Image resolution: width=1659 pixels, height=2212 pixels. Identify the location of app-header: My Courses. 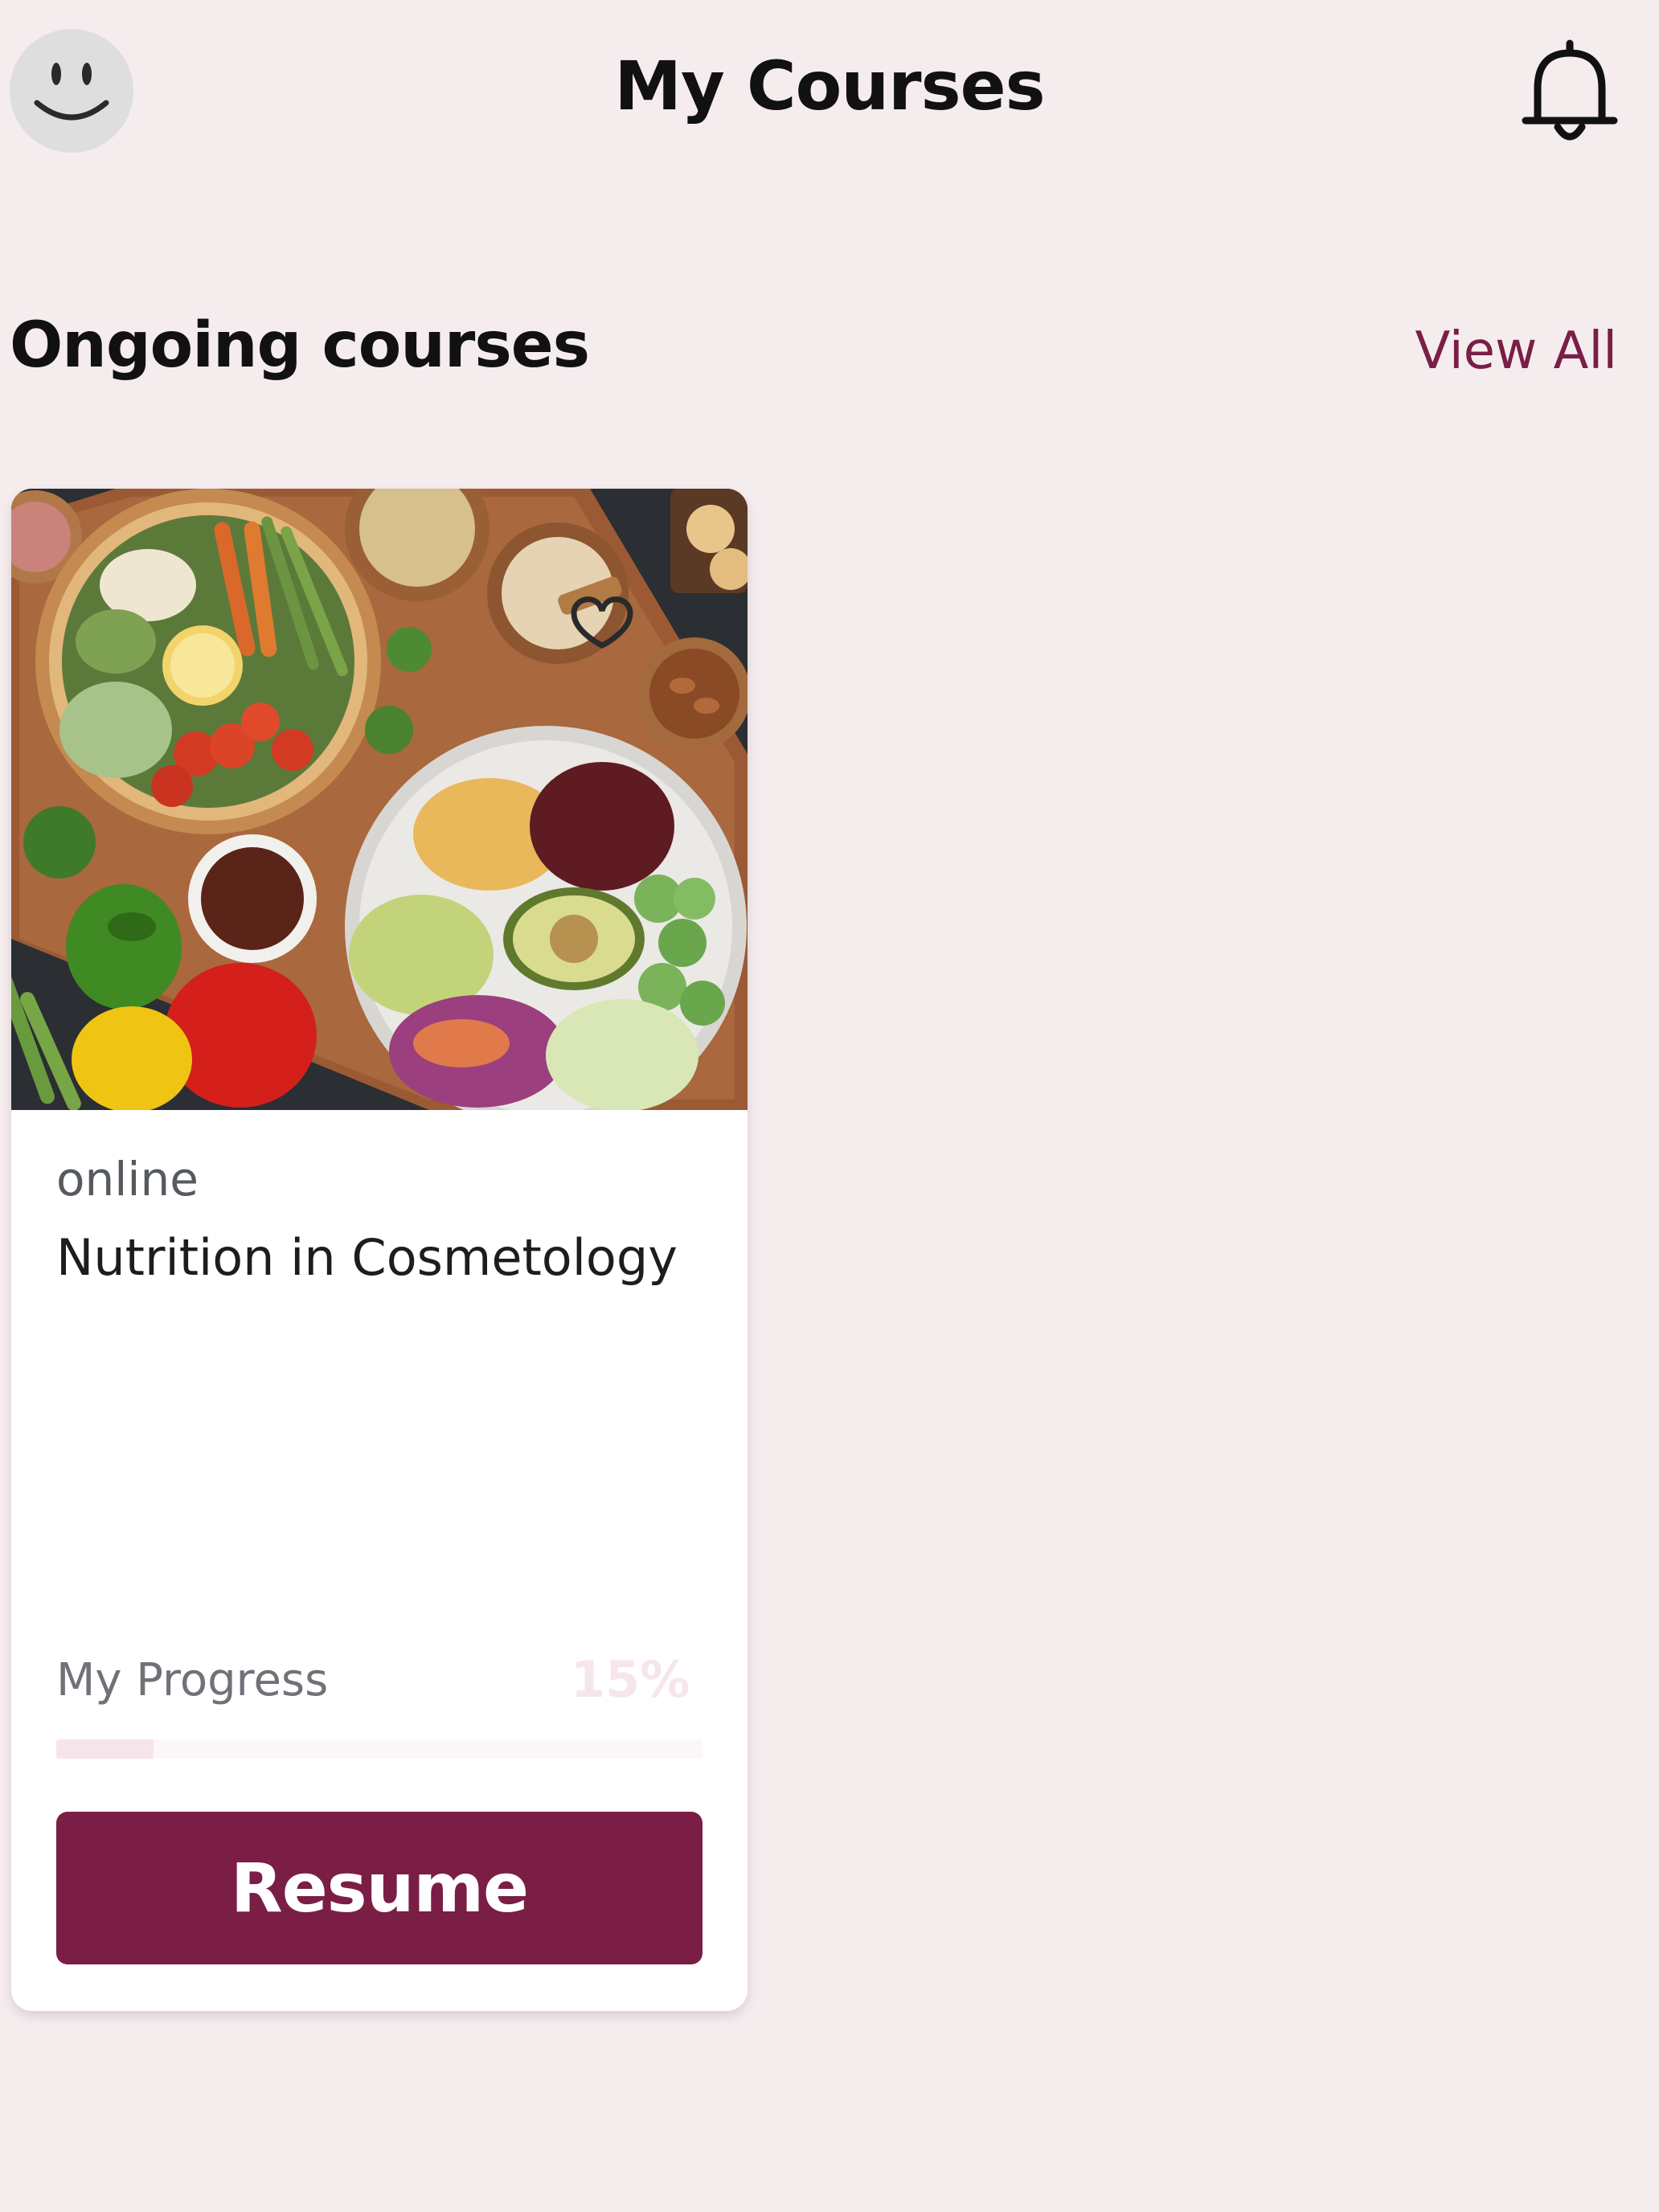
(829, 92).